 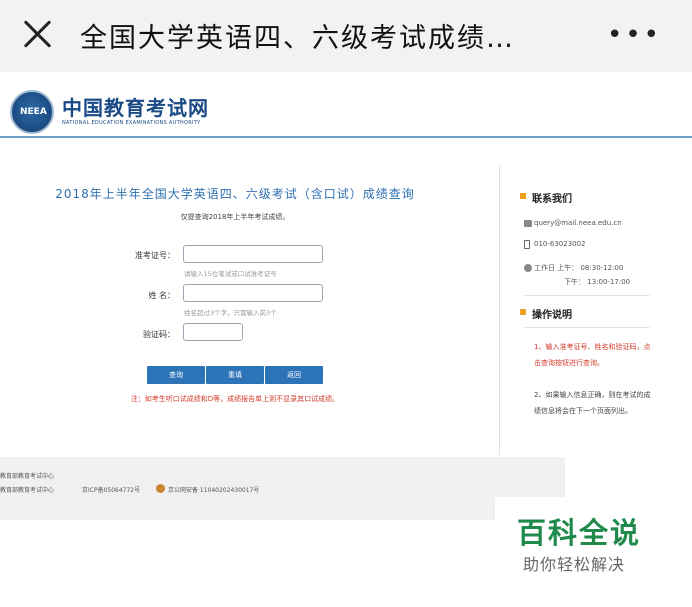 I want to click on guide-step-1: 1、输入准考证号、姓名和验证码，点击查询按钮进行查询。, so click(x=592, y=355).